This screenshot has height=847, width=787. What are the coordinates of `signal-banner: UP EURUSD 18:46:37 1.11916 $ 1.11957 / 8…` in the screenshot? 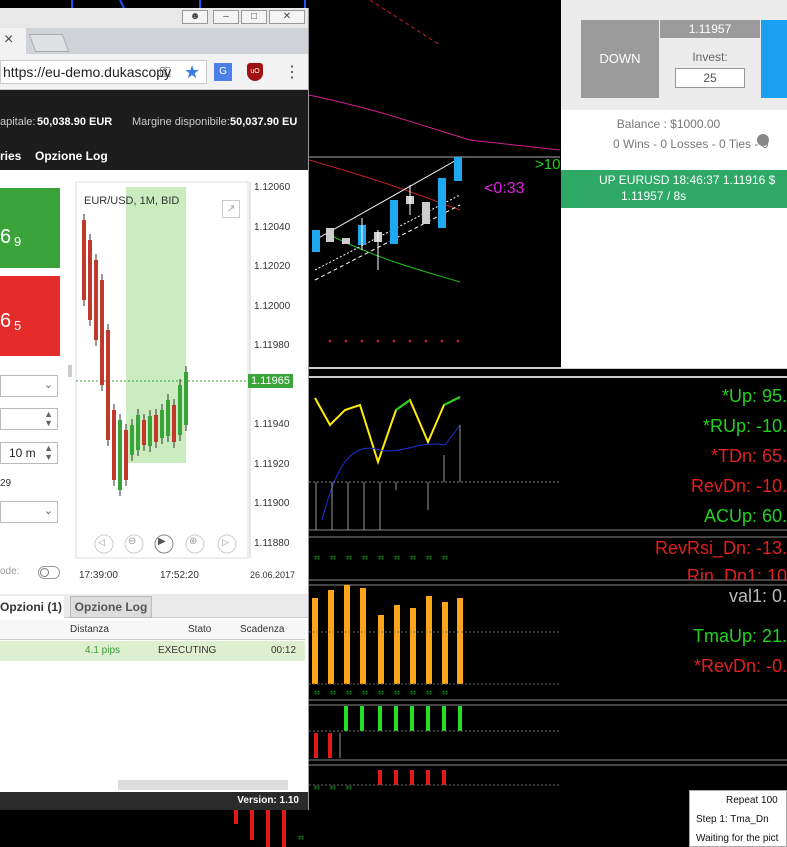 It's located at (674, 189).